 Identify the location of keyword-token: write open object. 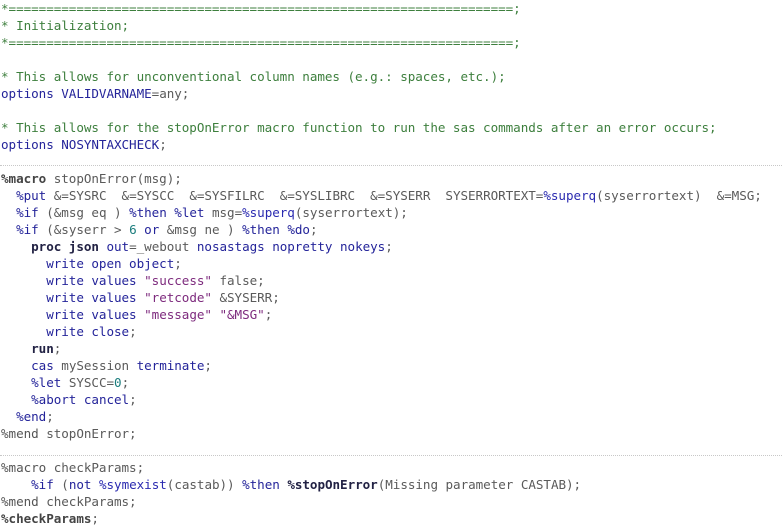
(110, 263).